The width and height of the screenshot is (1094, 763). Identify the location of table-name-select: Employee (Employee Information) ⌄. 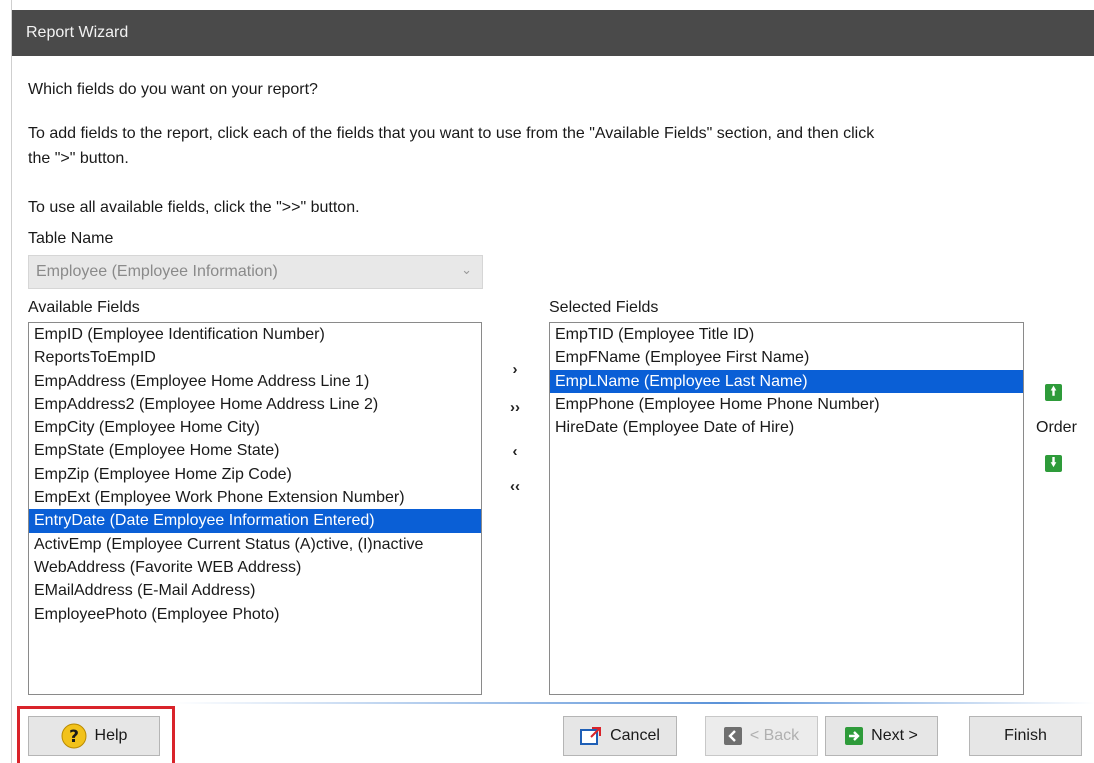
(255, 272).